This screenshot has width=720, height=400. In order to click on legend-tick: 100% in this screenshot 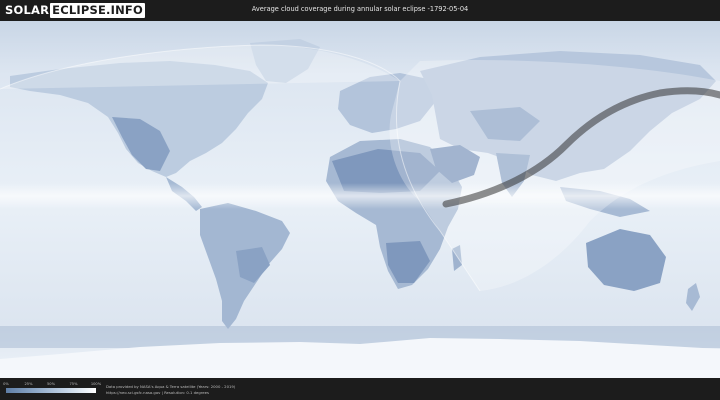, I will do `click(96, 384)`.